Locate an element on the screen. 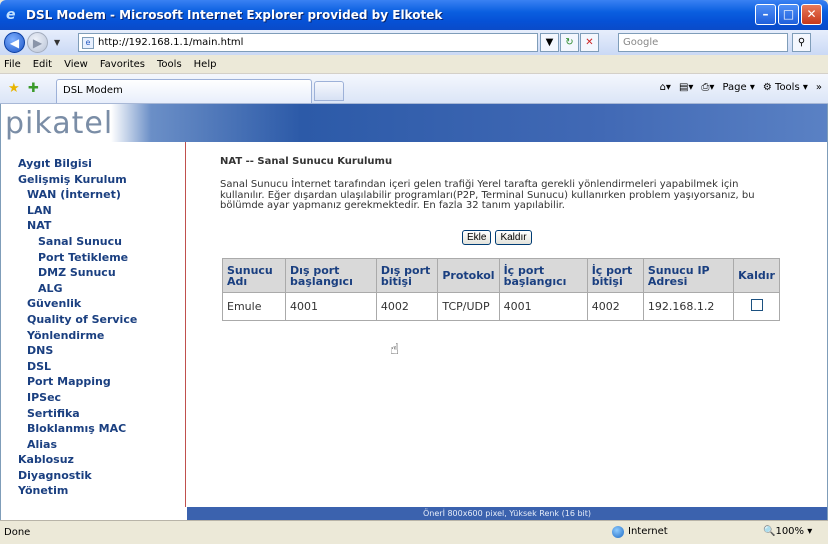 This screenshot has width=828, height=544. menu-favorites: Favorites is located at coordinates (122, 64).